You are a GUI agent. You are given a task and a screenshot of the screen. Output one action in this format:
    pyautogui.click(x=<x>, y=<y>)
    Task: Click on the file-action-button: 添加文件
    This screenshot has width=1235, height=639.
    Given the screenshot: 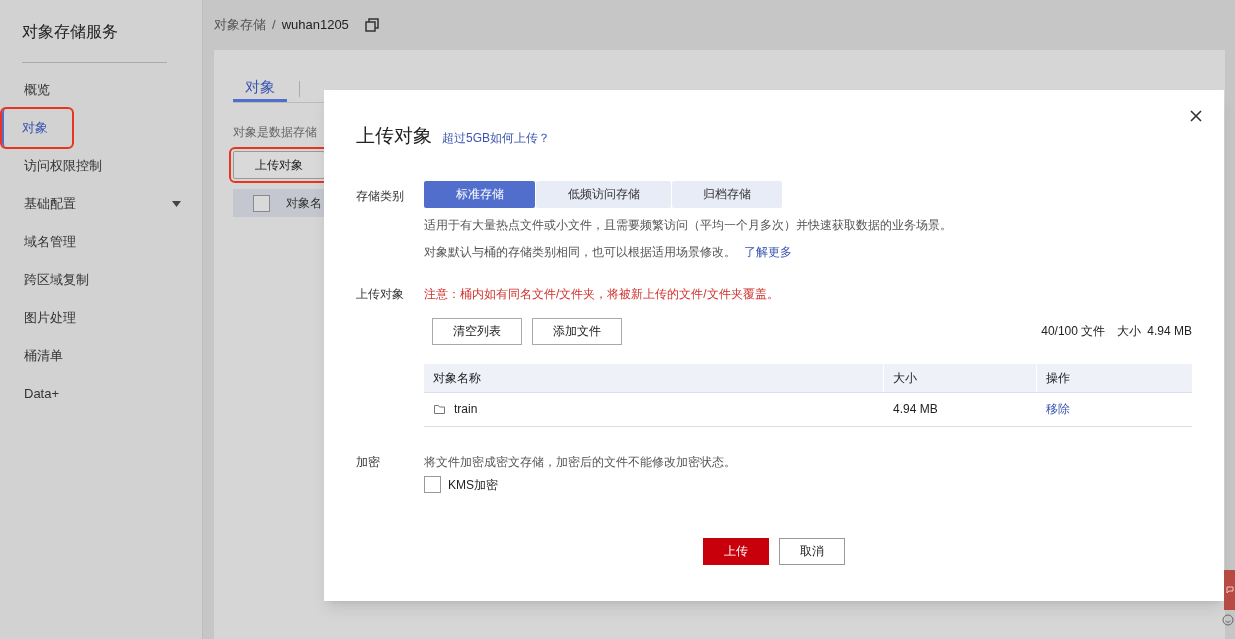 What is the action you would take?
    pyautogui.click(x=577, y=331)
    